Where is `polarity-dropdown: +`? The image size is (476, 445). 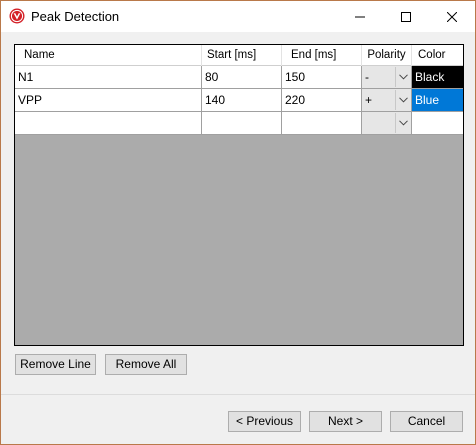 polarity-dropdown: + is located at coordinates (387, 100).